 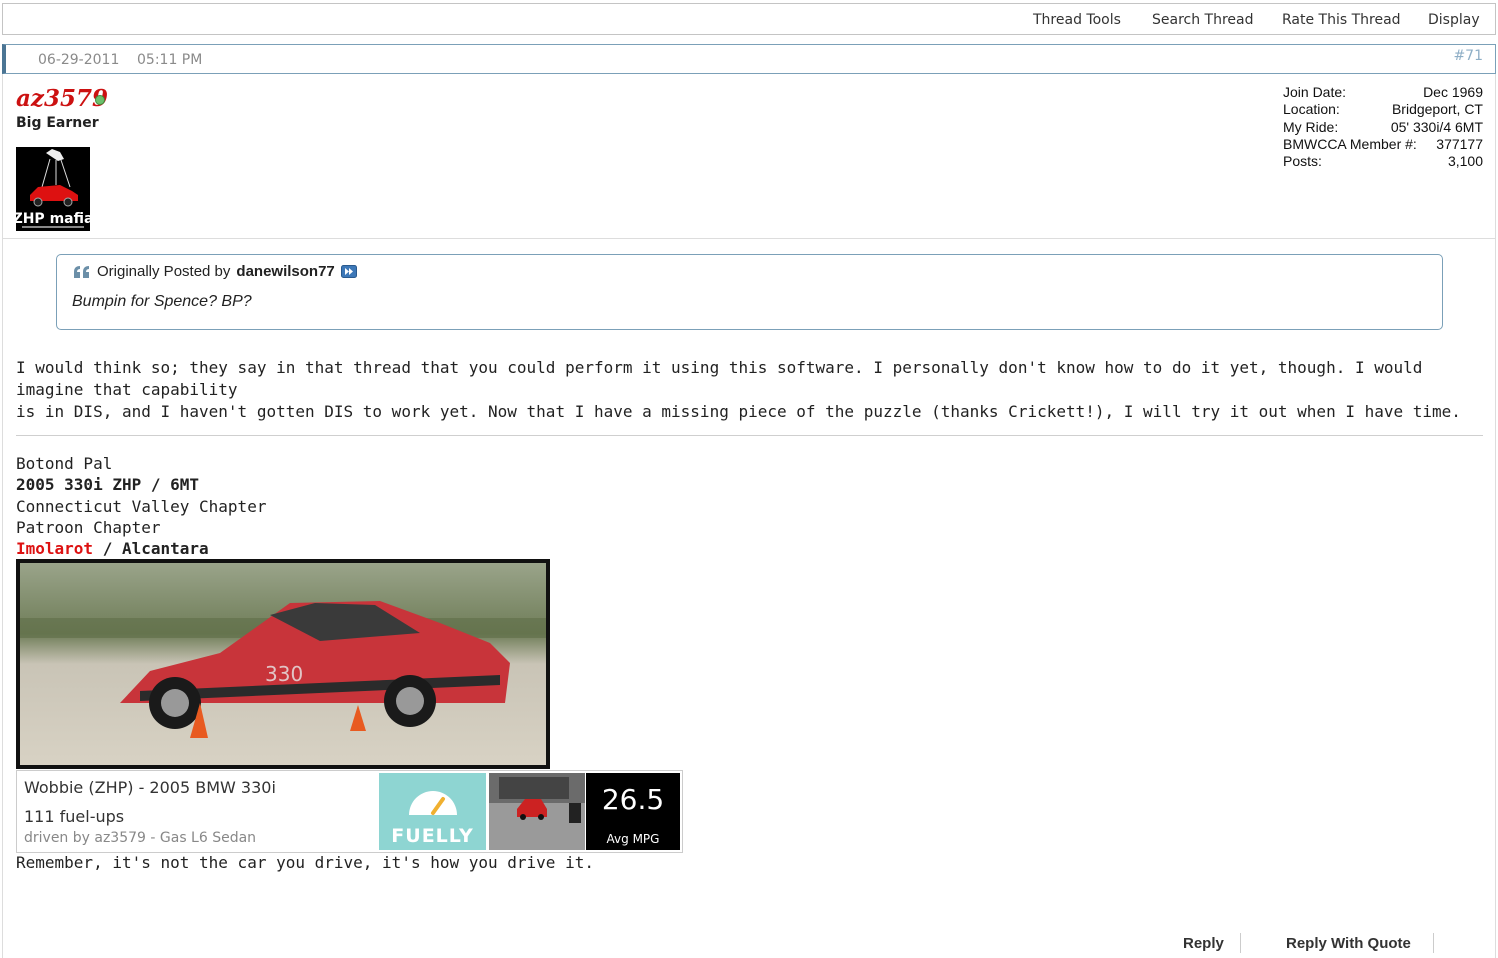 What do you see at coordinates (432, 836) in the screenshot?
I see `fuelly-logo-text: FUELLY` at bounding box center [432, 836].